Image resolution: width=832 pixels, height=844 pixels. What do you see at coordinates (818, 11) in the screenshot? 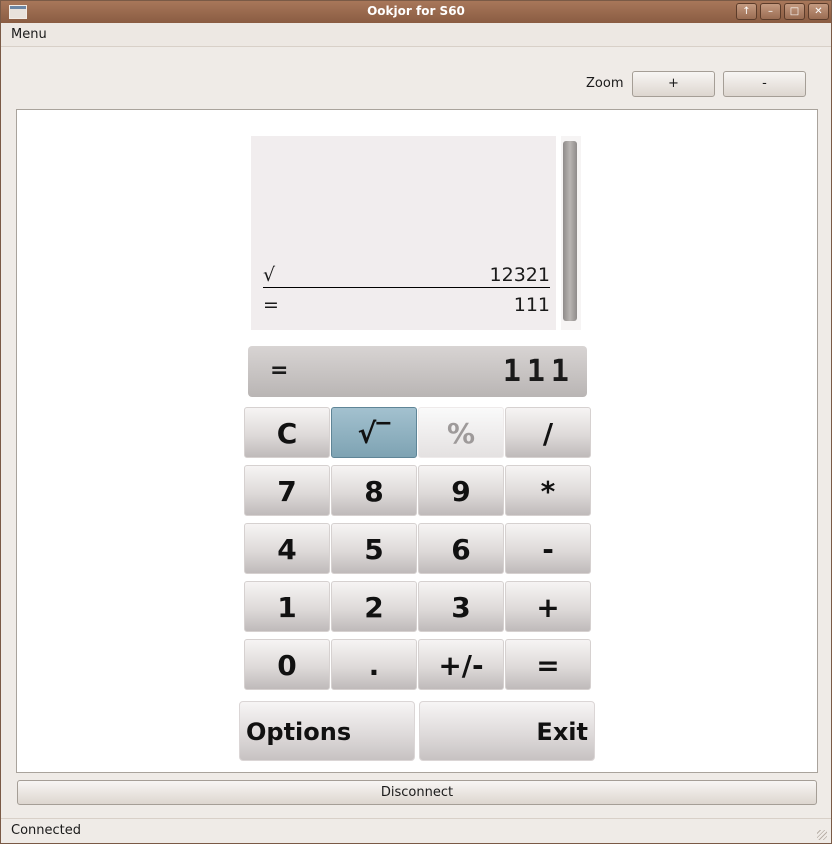
I see `close-icon: ✕` at bounding box center [818, 11].